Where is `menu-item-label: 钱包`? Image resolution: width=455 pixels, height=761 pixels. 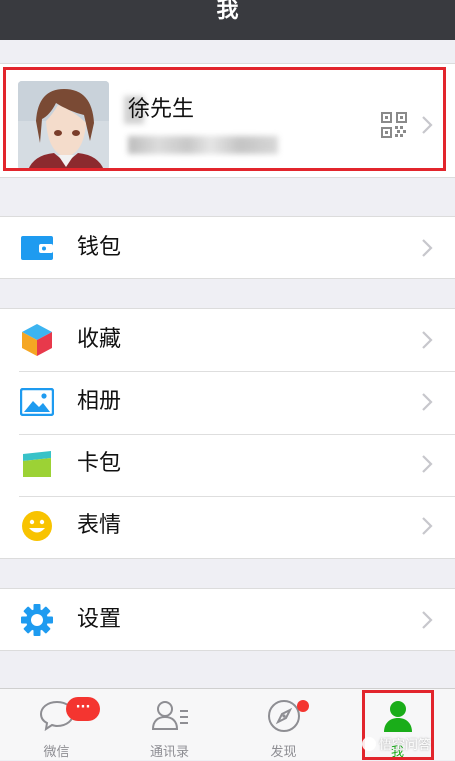
menu-item-label: 钱包 is located at coordinates (99, 247).